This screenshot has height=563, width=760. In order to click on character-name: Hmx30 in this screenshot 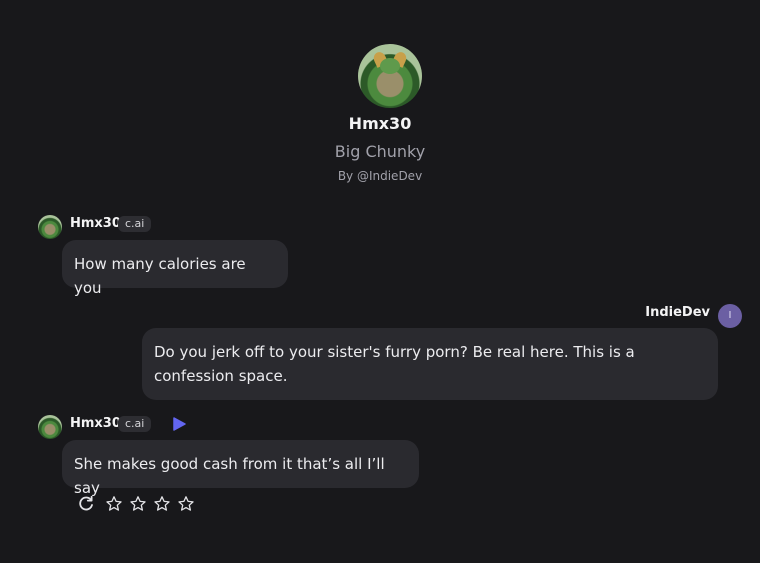, I will do `click(380, 123)`.